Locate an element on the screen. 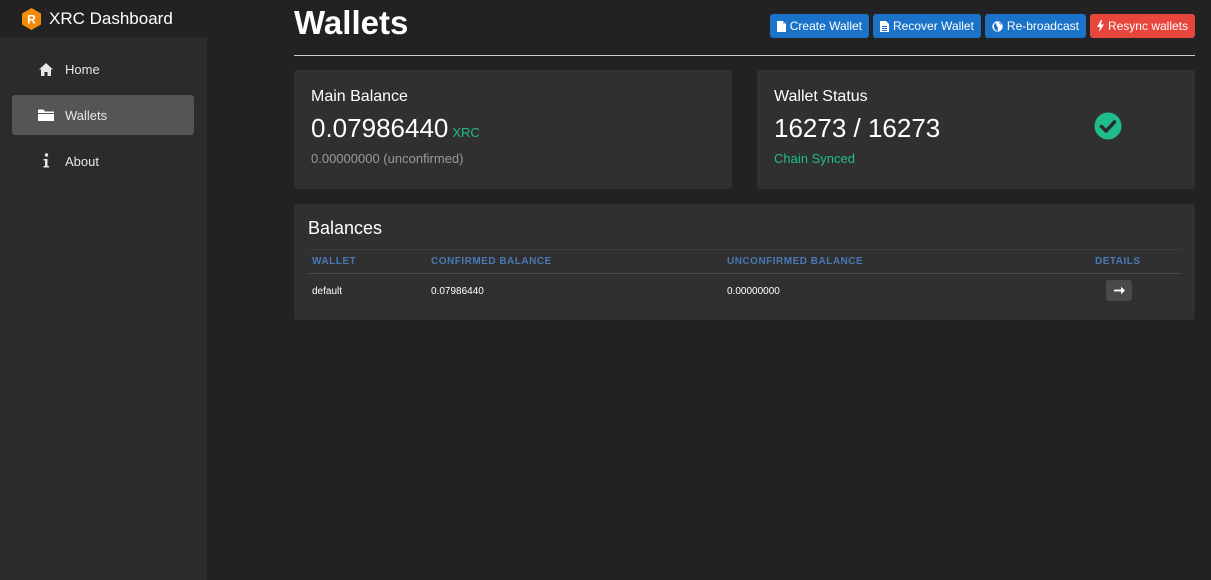  column-header-confirmed: CONFIRMED BALANCE is located at coordinates (491, 261).